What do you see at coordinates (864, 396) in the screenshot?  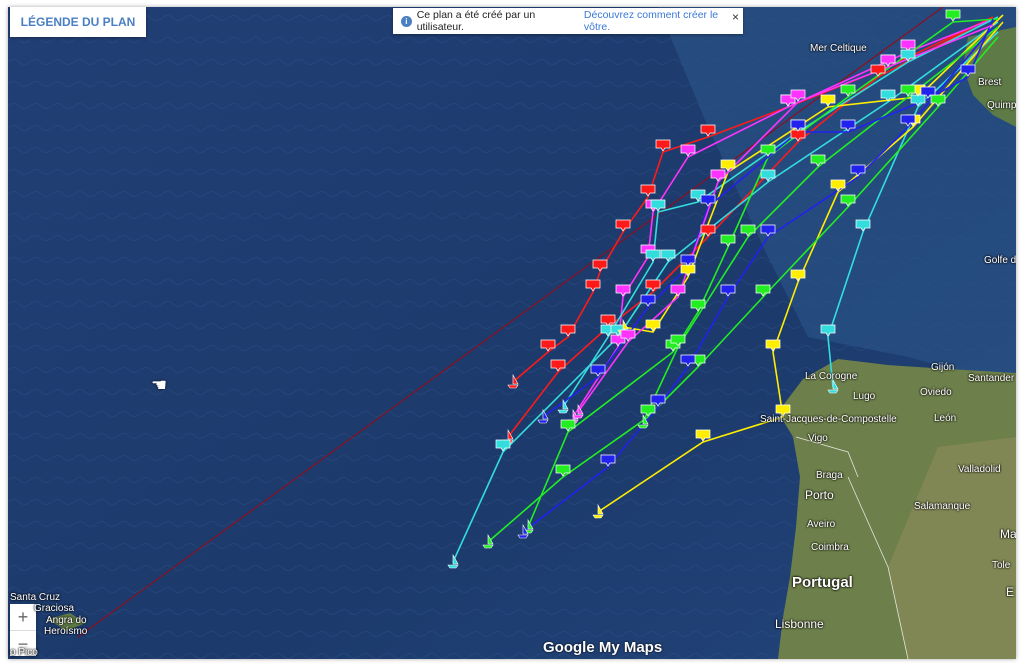 I see `label-lugo: Lugo` at bounding box center [864, 396].